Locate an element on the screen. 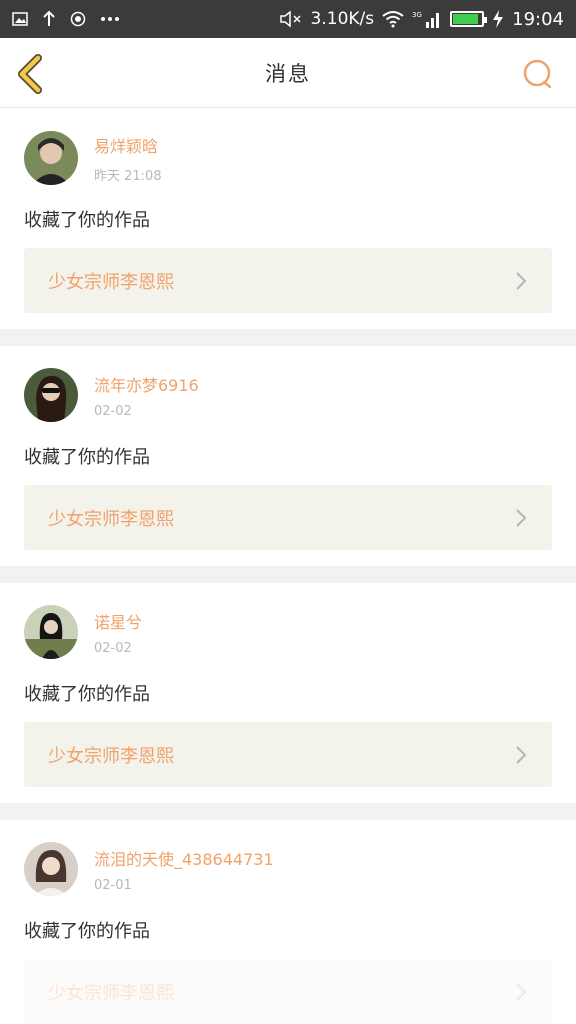 The height and width of the screenshot is (1024, 576). upload-icon is located at coordinates (49, 19).